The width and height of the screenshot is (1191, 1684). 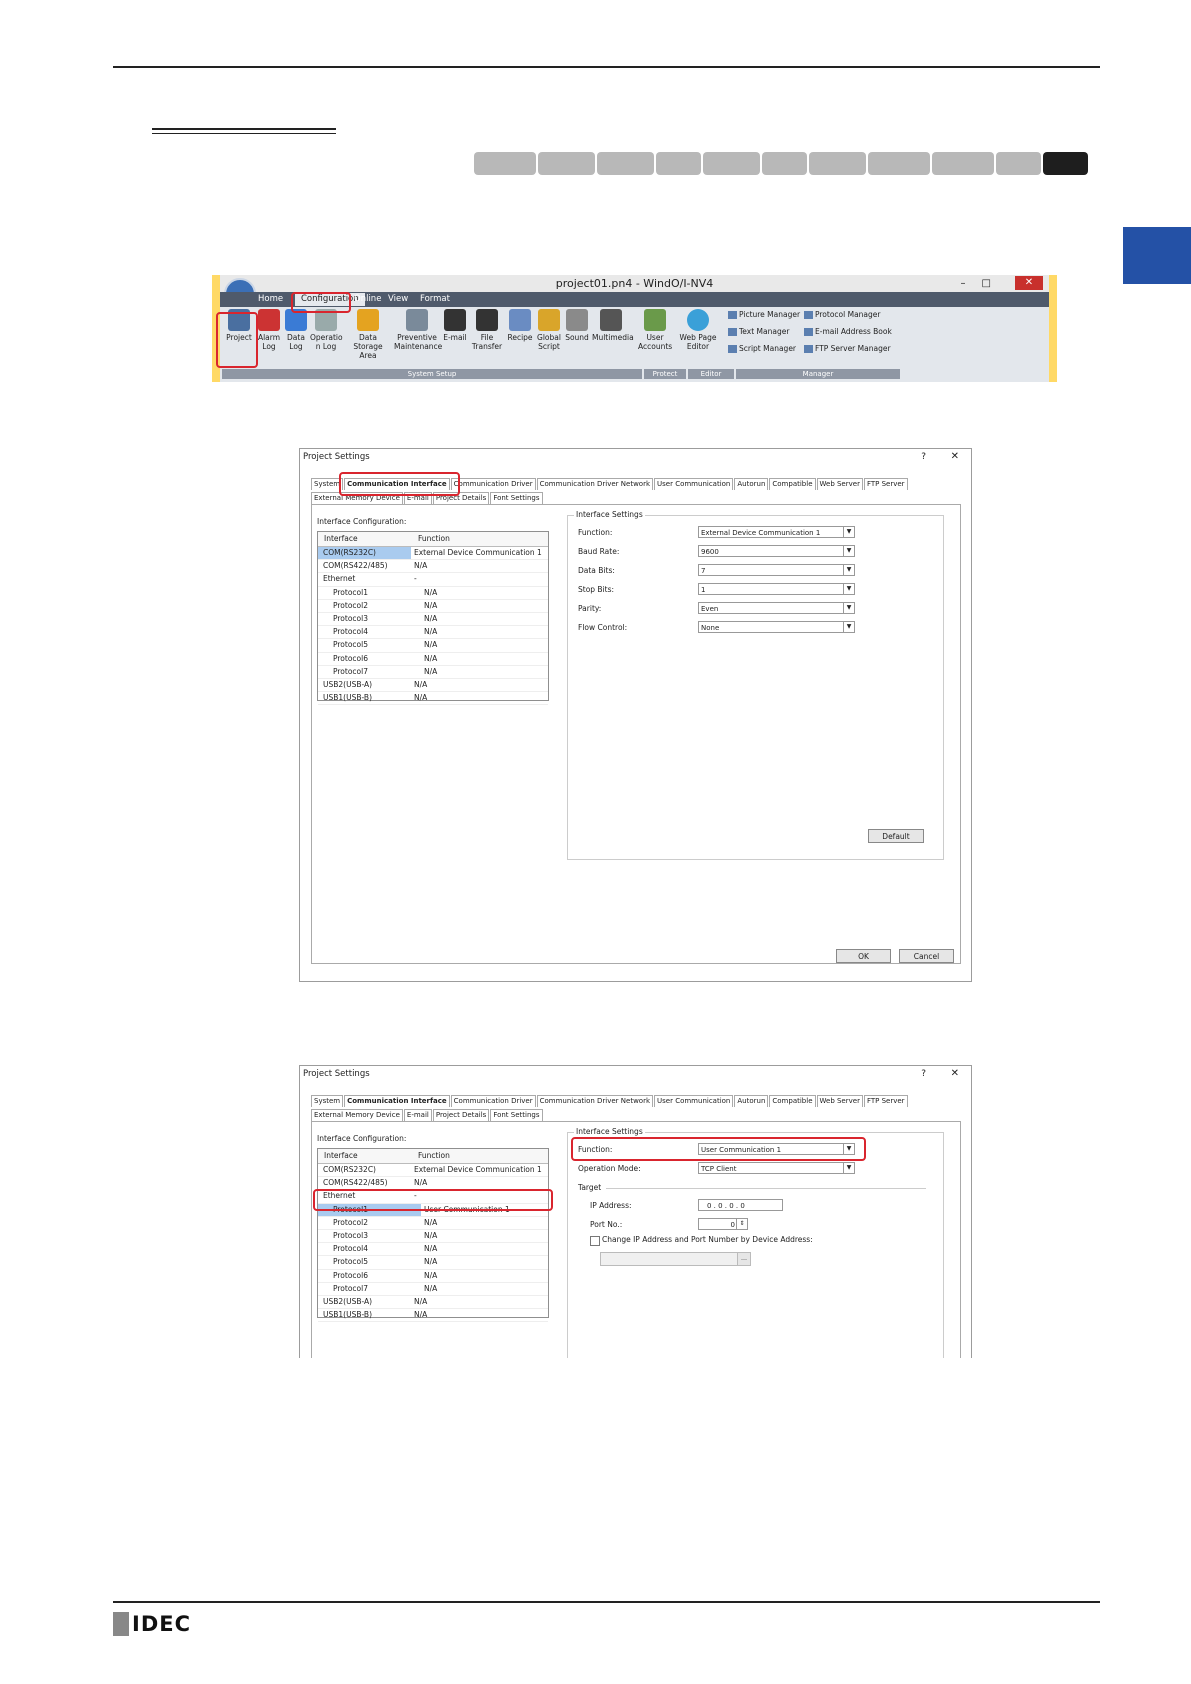 I want to click on target-label: Target, so click(x=590, y=1187).